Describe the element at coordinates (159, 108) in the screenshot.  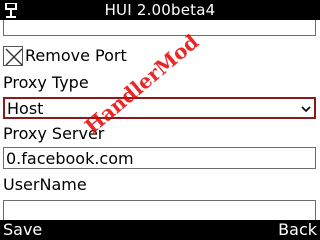
I see `proxy-type-select: Host` at that location.